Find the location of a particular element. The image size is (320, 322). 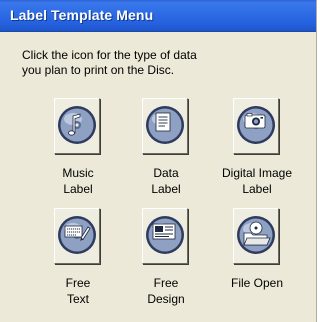

free-design-caption: Free Design is located at coordinates (166, 291).